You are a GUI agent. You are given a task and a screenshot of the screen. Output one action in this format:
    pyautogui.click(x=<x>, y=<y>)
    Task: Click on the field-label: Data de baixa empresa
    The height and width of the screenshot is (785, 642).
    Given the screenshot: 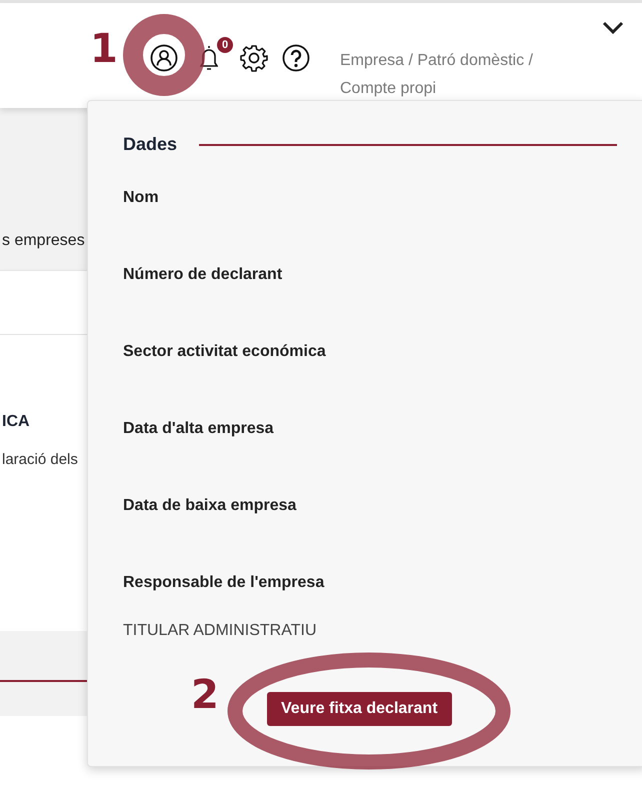 What is the action you would take?
    pyautogui.click(x=209, y=506)
    